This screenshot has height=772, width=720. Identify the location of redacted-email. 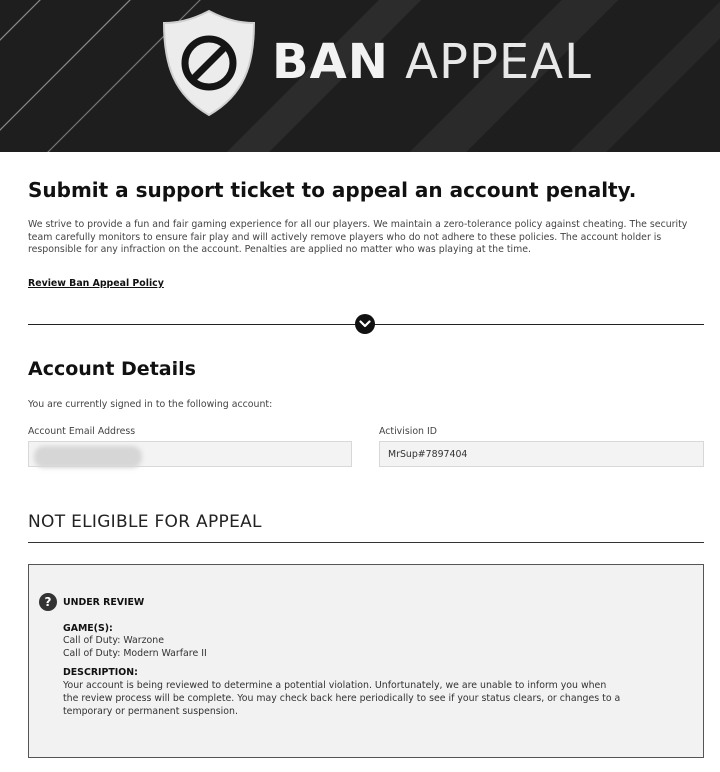
(88, 457).